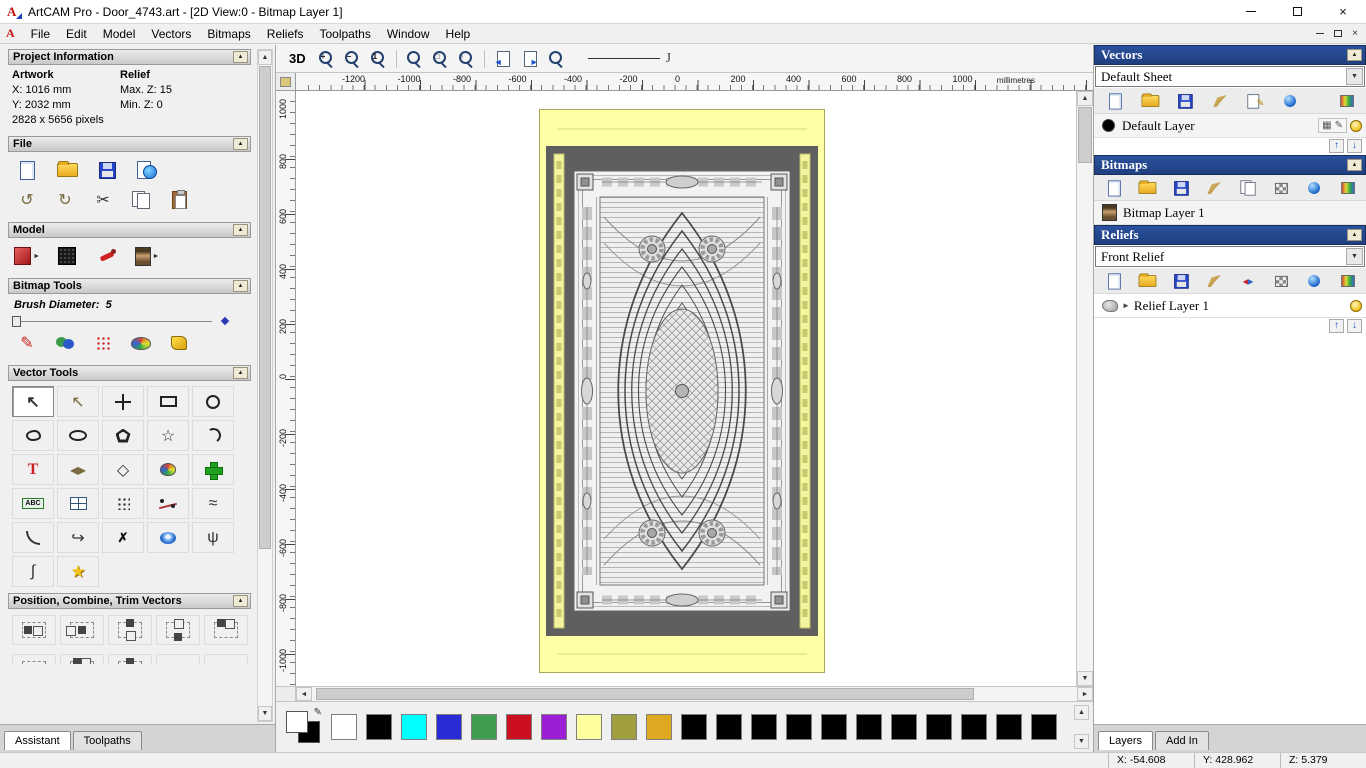 Image resolution: width=1366 pixels, height=768 pixels. What do you see at coordinates (1347, 187) in the screenshot?
I see `merge-bitmap-layers-icon` at bounding box center [1347, 187].